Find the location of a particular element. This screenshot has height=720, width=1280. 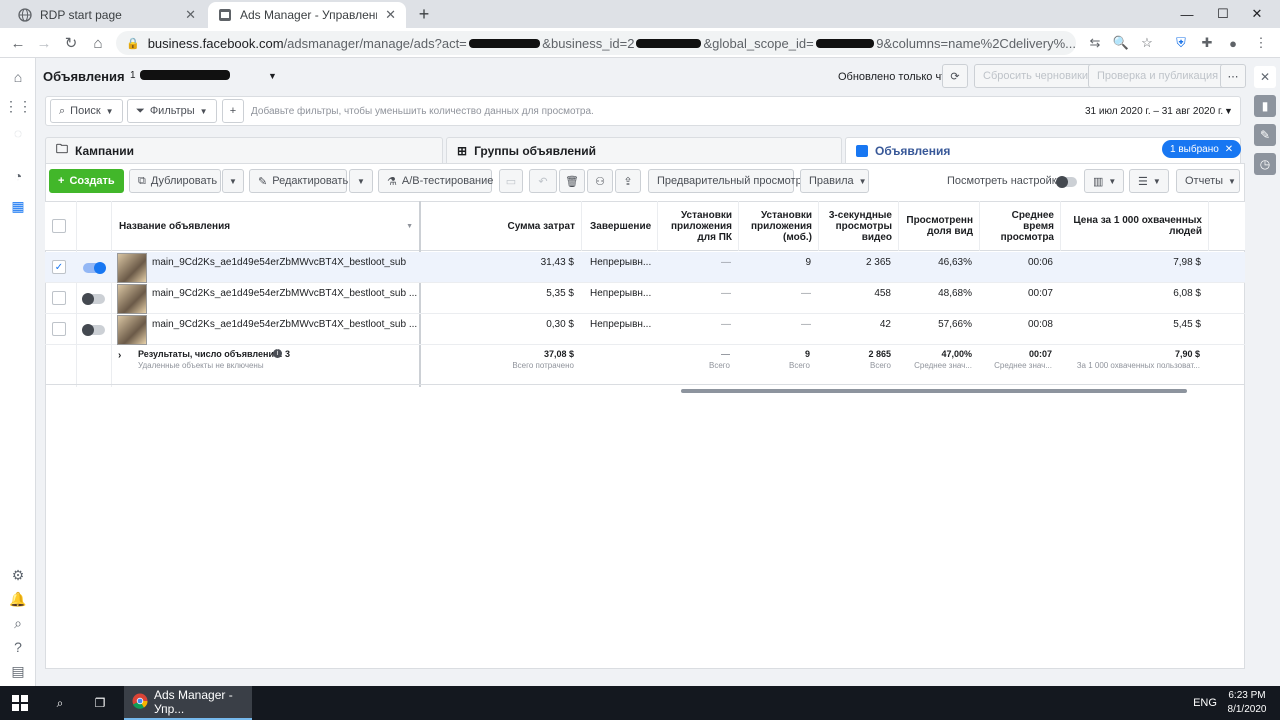

history-panel-icon: ◷ is located at coordinates (1265, 164).